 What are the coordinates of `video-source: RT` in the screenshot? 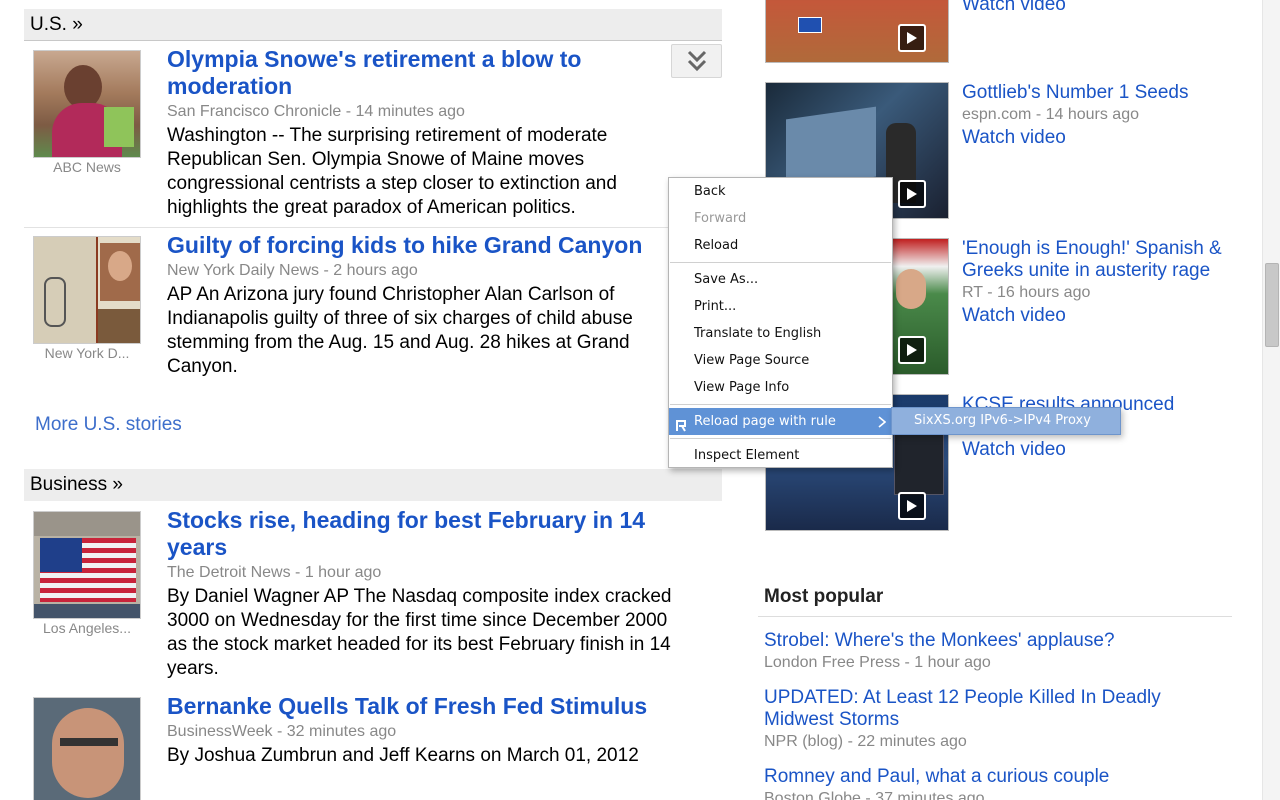 It's located at (972, 292).